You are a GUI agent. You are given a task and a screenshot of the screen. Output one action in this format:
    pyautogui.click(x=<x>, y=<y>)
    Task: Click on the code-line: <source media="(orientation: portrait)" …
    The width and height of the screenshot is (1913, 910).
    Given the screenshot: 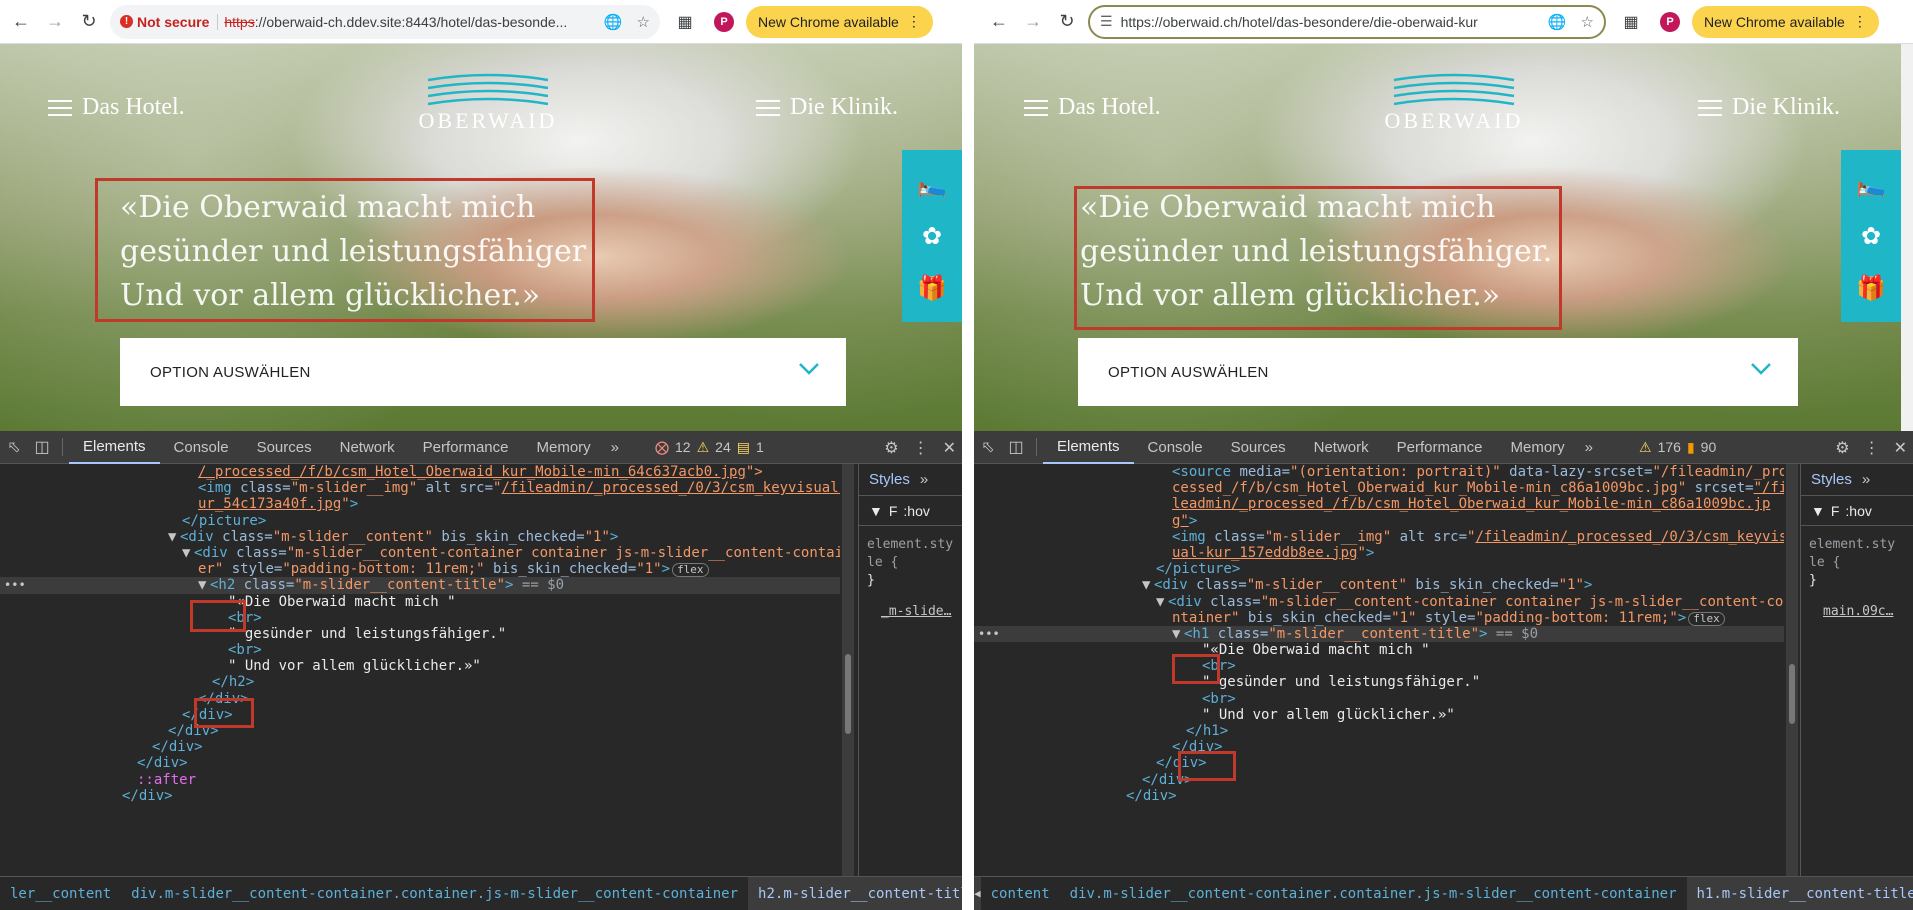 What is the action you would take?
    pyautogui.click(x=1379, y=472)
    